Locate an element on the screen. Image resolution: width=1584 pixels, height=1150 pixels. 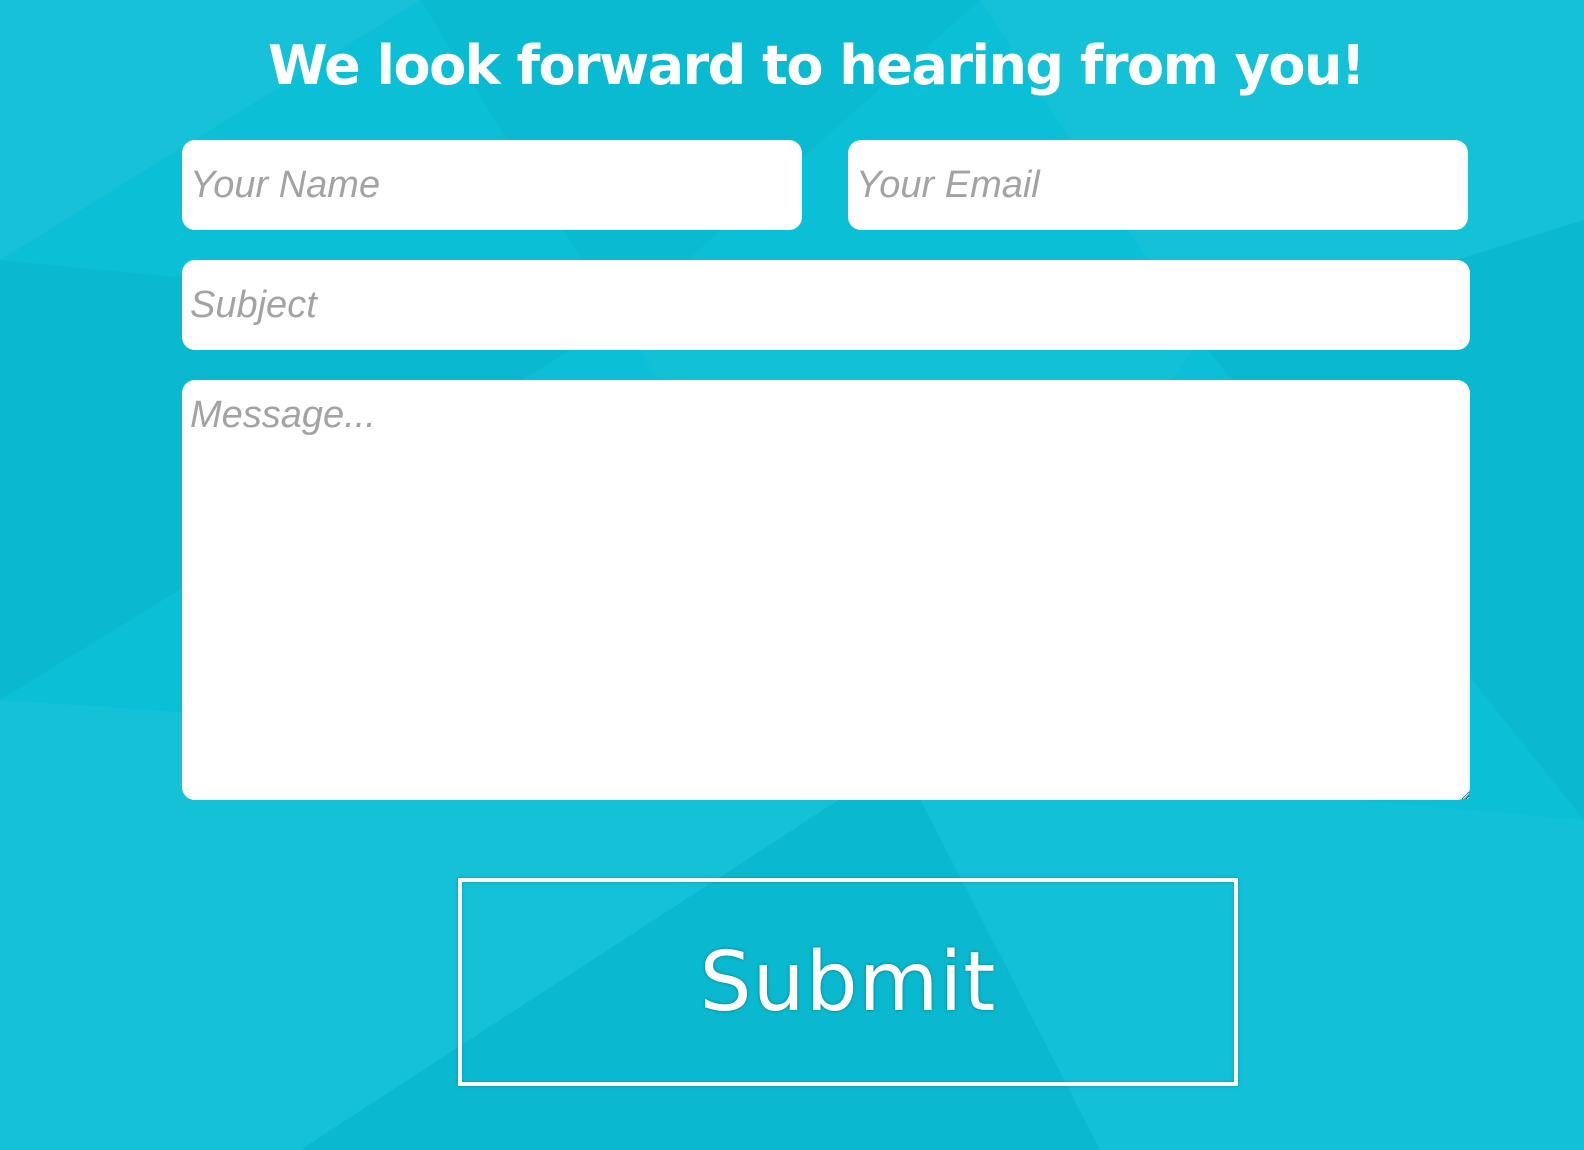
submit-button: Submit is located at coordinates (848, 982).